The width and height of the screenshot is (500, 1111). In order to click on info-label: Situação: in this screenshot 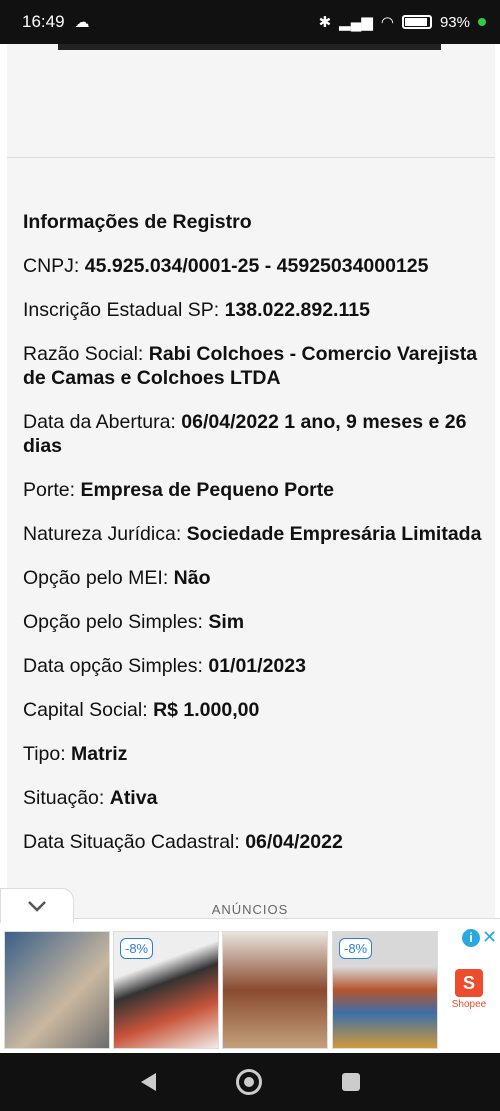, I will do `click(66, 798)`.